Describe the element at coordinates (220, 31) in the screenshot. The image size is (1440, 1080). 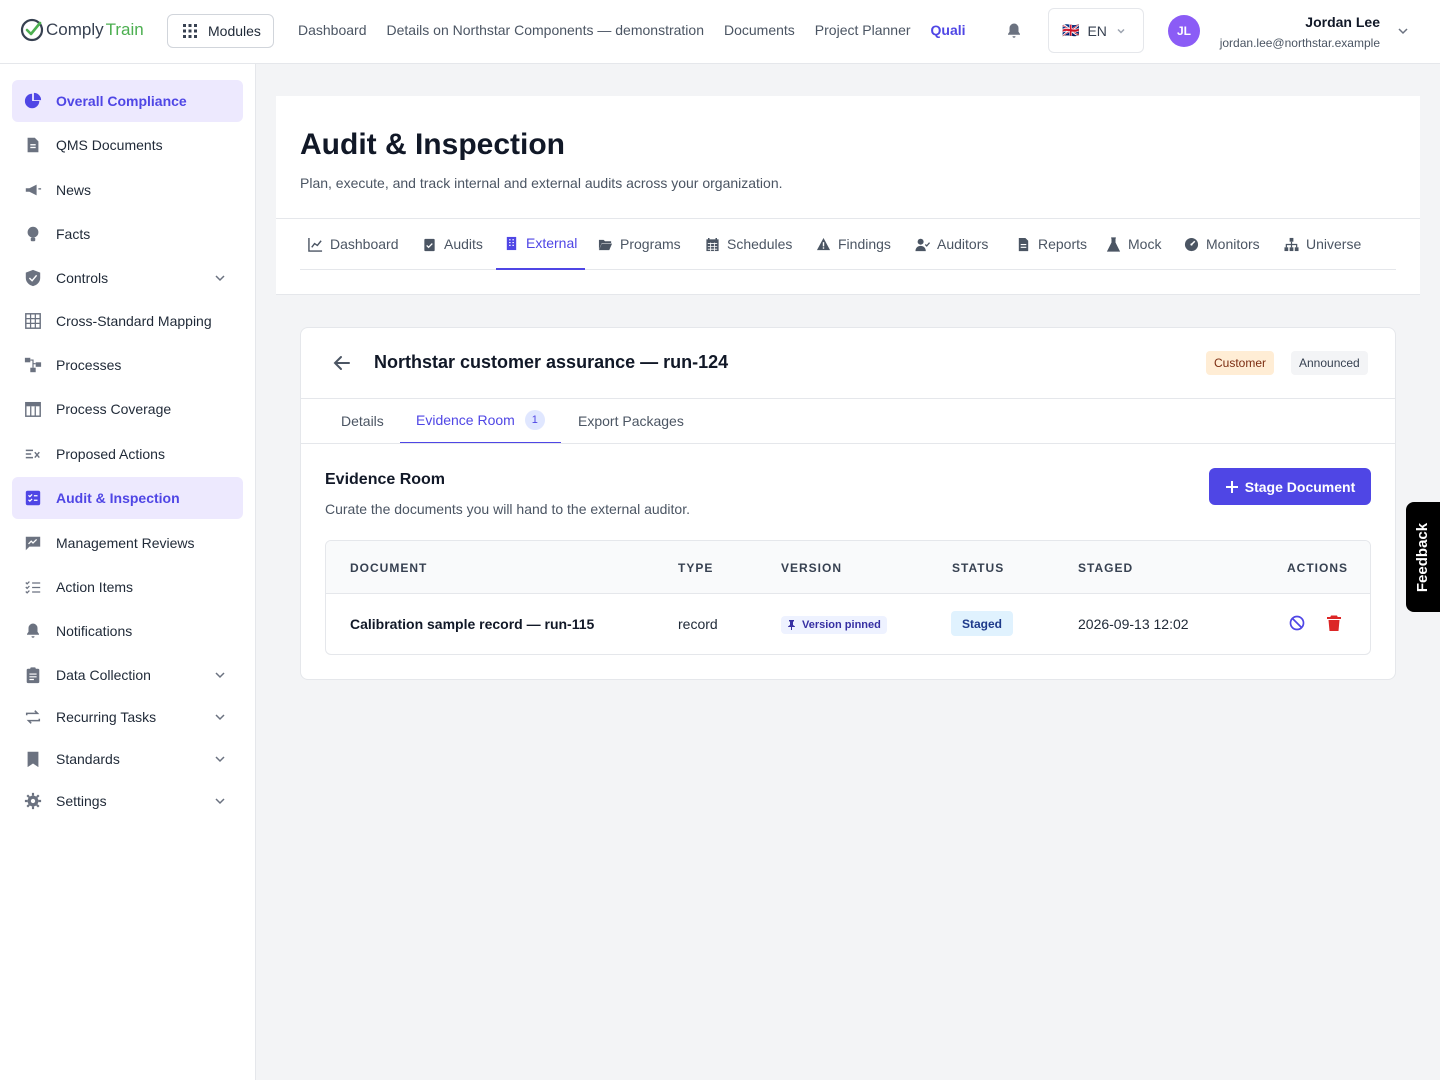
I see `modules-button: Modules` at that location.